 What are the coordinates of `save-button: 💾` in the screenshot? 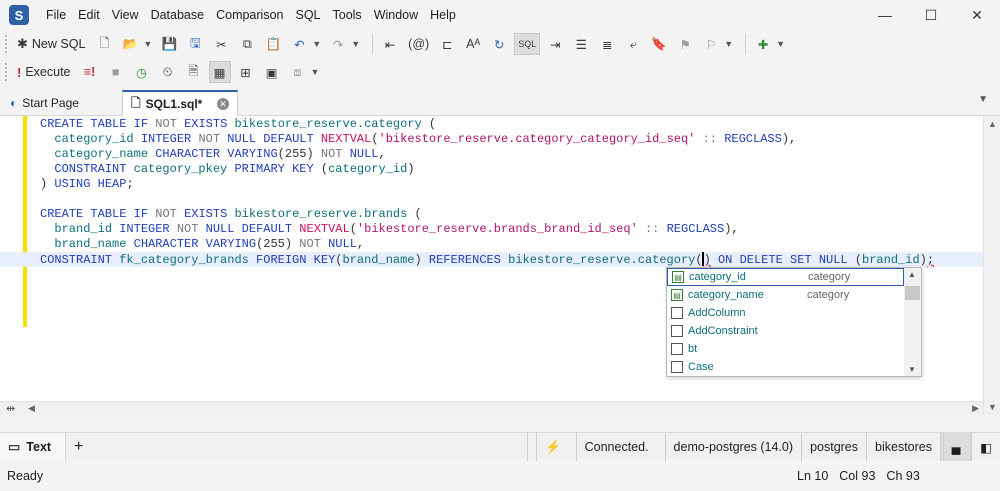 It's located at (169, 44).